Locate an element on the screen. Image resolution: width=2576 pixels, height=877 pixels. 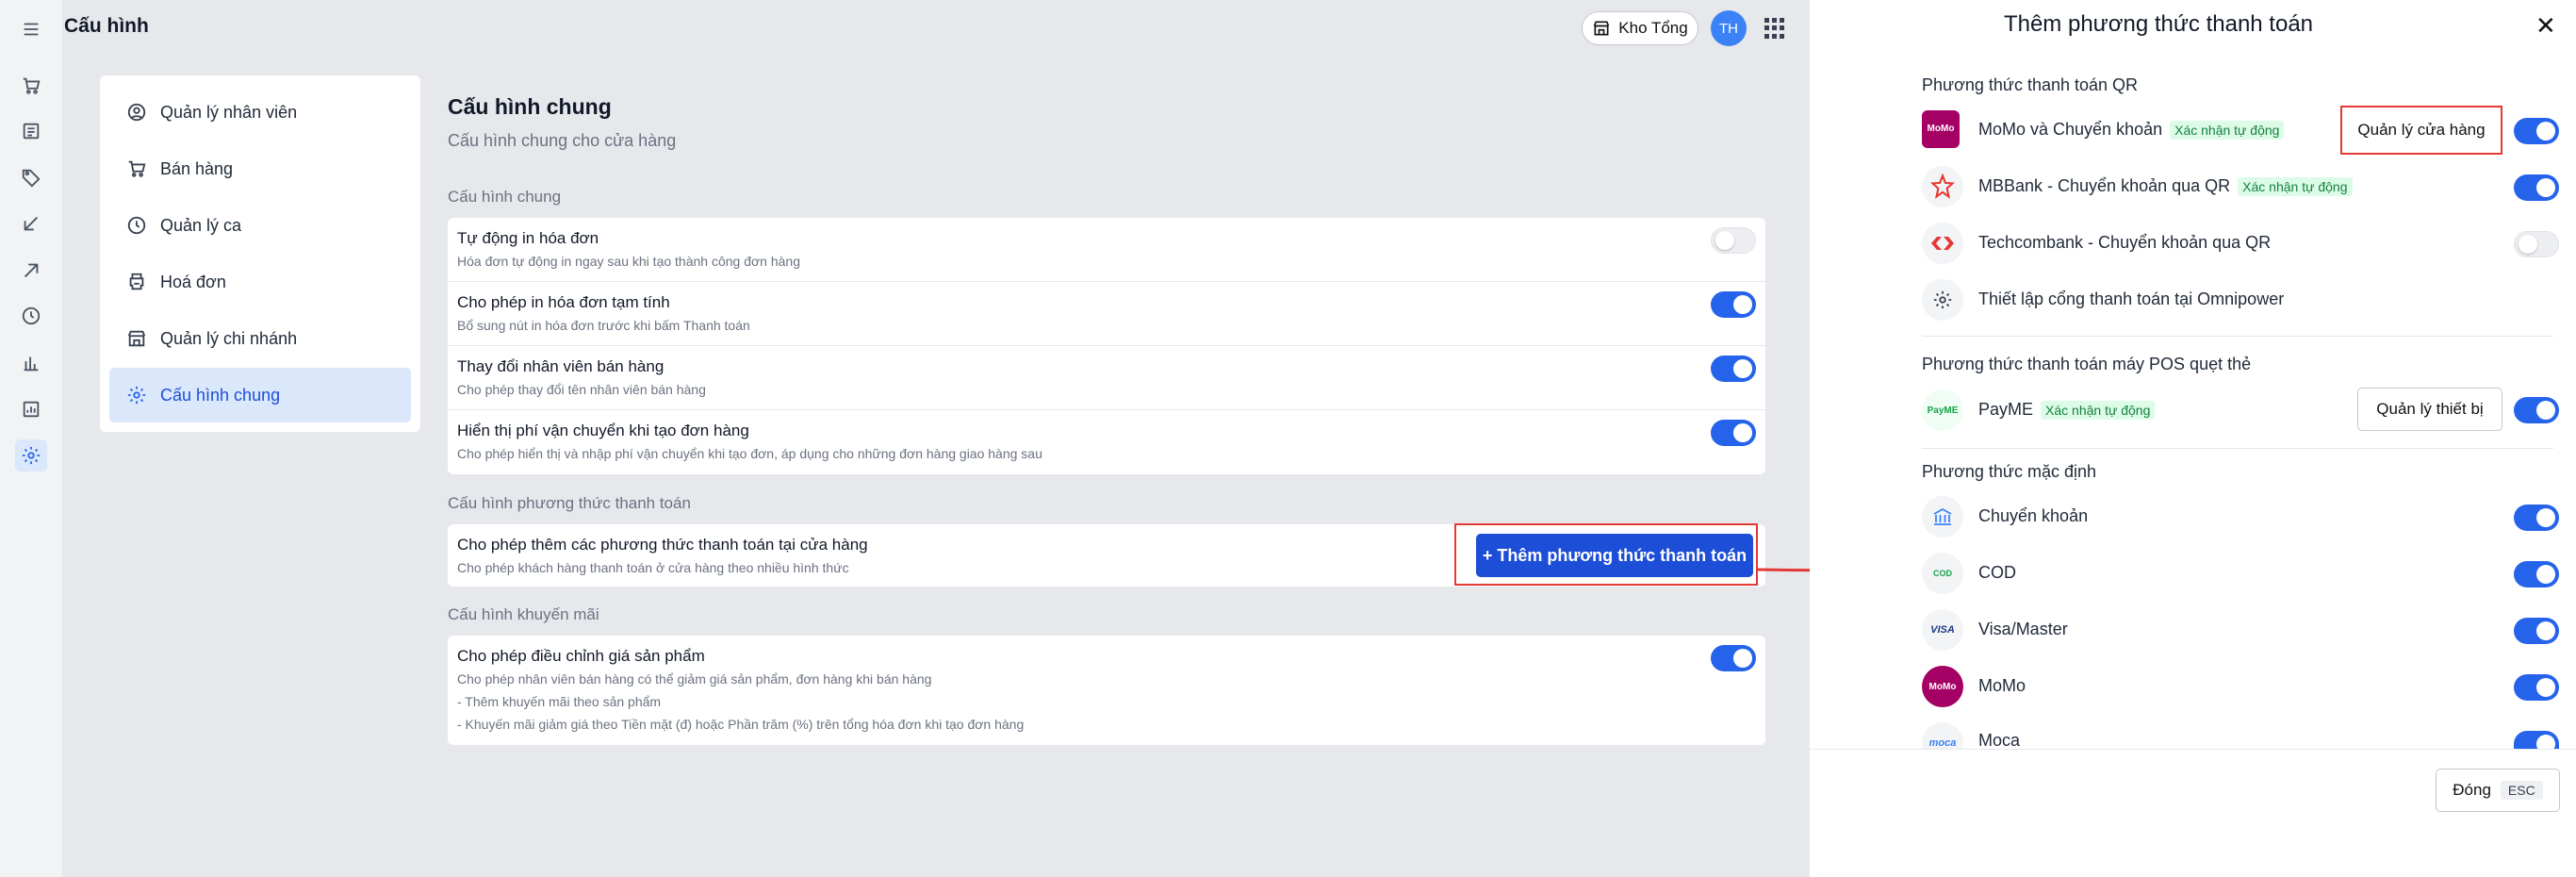
payment-method-payme: PayME Xác nhận tự động is located at coordinates (2067, 410).